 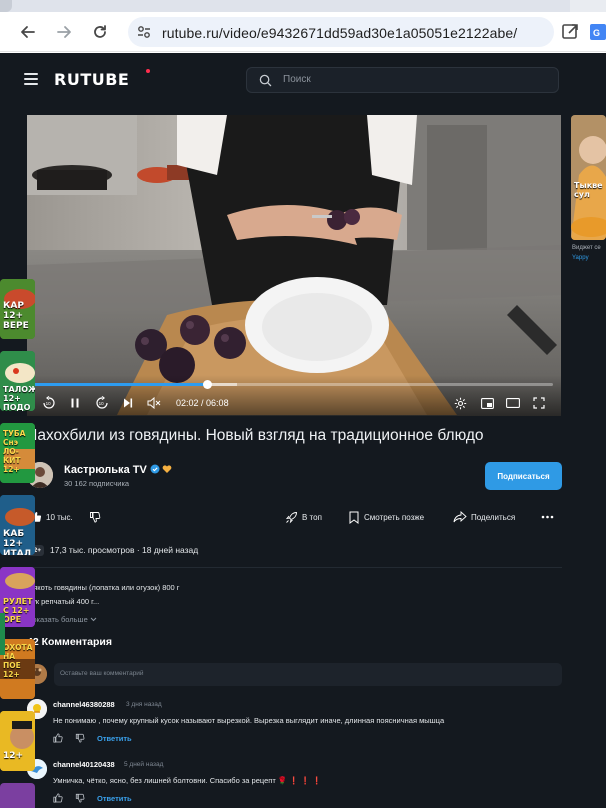 What do you see at coordinates (588, 6) in the screenshot?
I see `new-tab-area` at bounding box center [588, 6].